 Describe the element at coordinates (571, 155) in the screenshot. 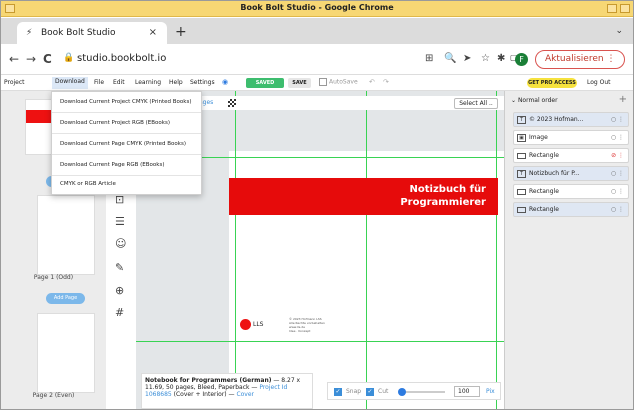

I see `layer-item: Rectangle ⊘ ⋮` at that location.